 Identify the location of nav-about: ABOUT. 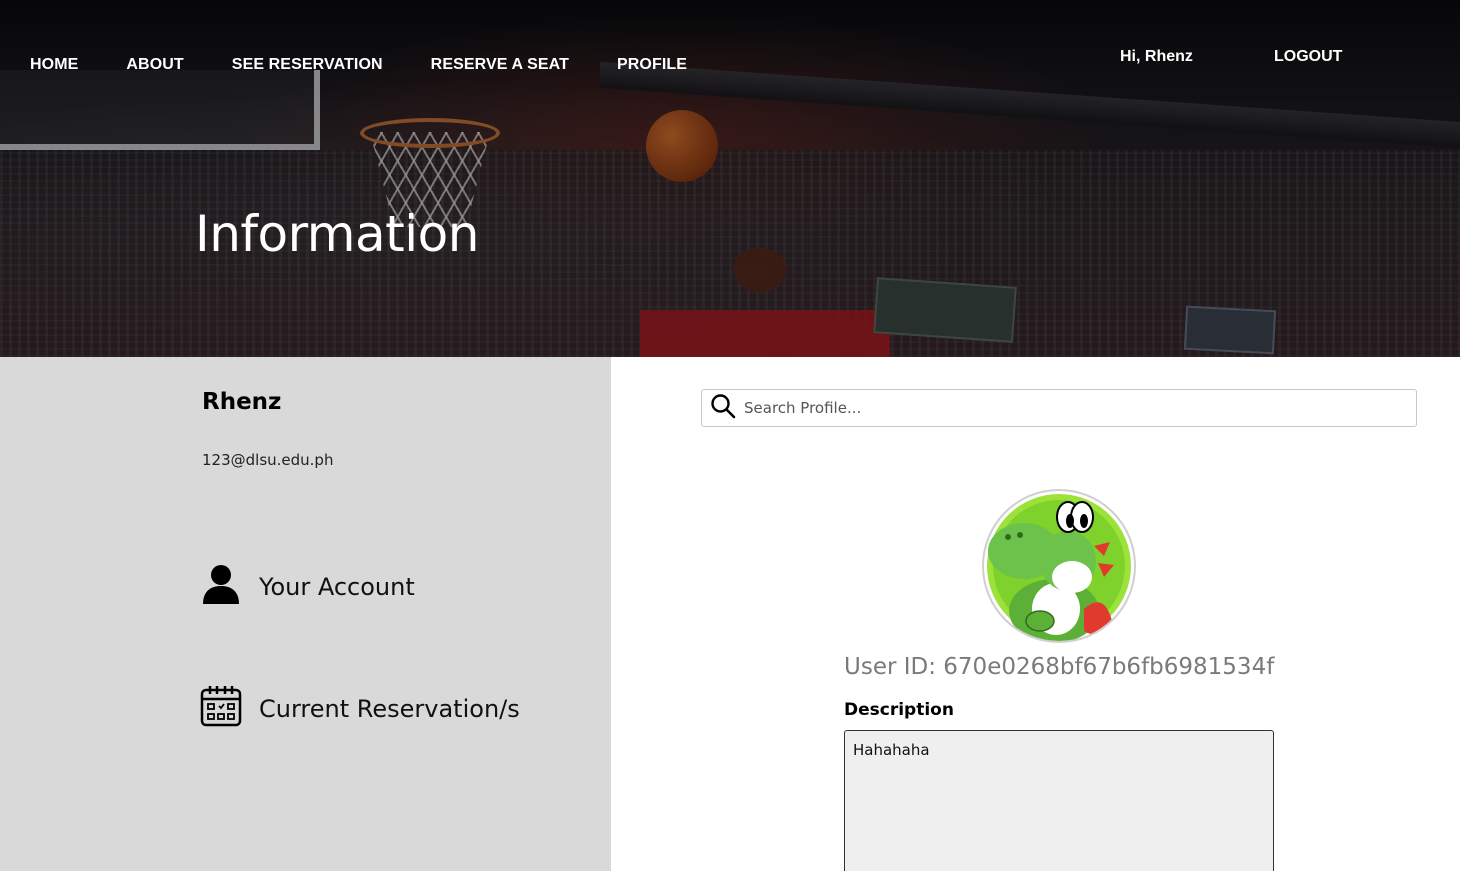
(154, 65).